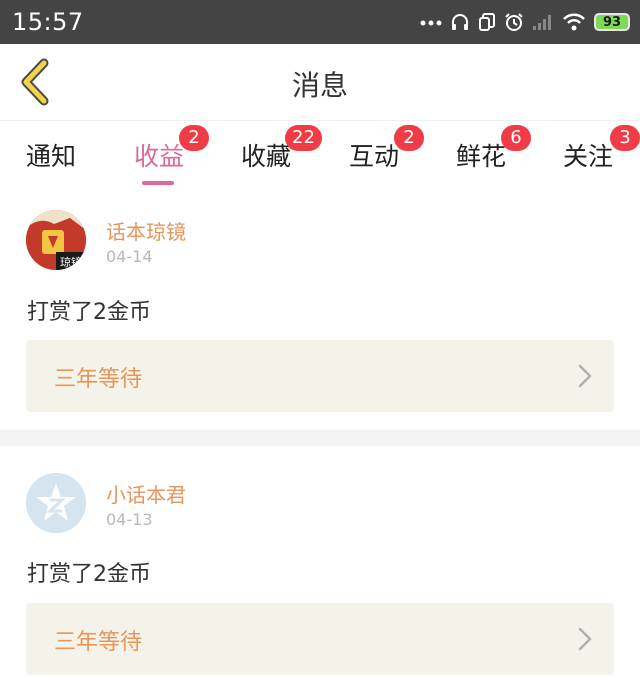  What do you see at coordinates (374, 156) in the screenshot?
I see `tab-label: 互动` at bounding box center [374, 156].